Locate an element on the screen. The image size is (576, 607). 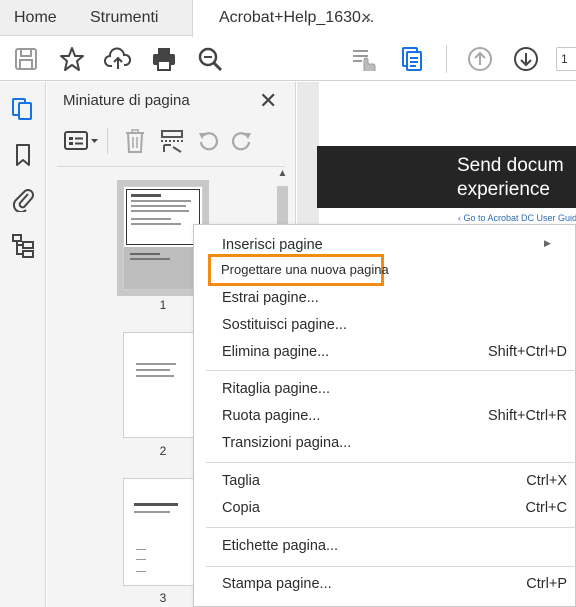
menu-item-cut: Taglia Ctrl+X is located at coordinates (385, 482).